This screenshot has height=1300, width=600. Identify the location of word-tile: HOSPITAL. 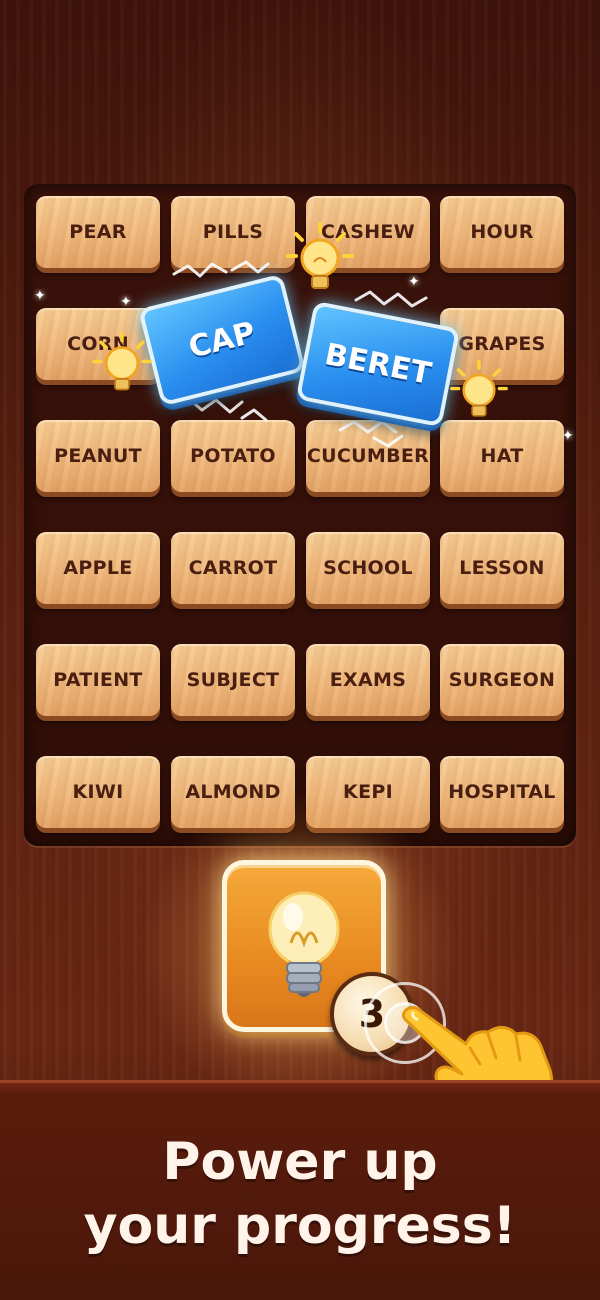
(502, 792).